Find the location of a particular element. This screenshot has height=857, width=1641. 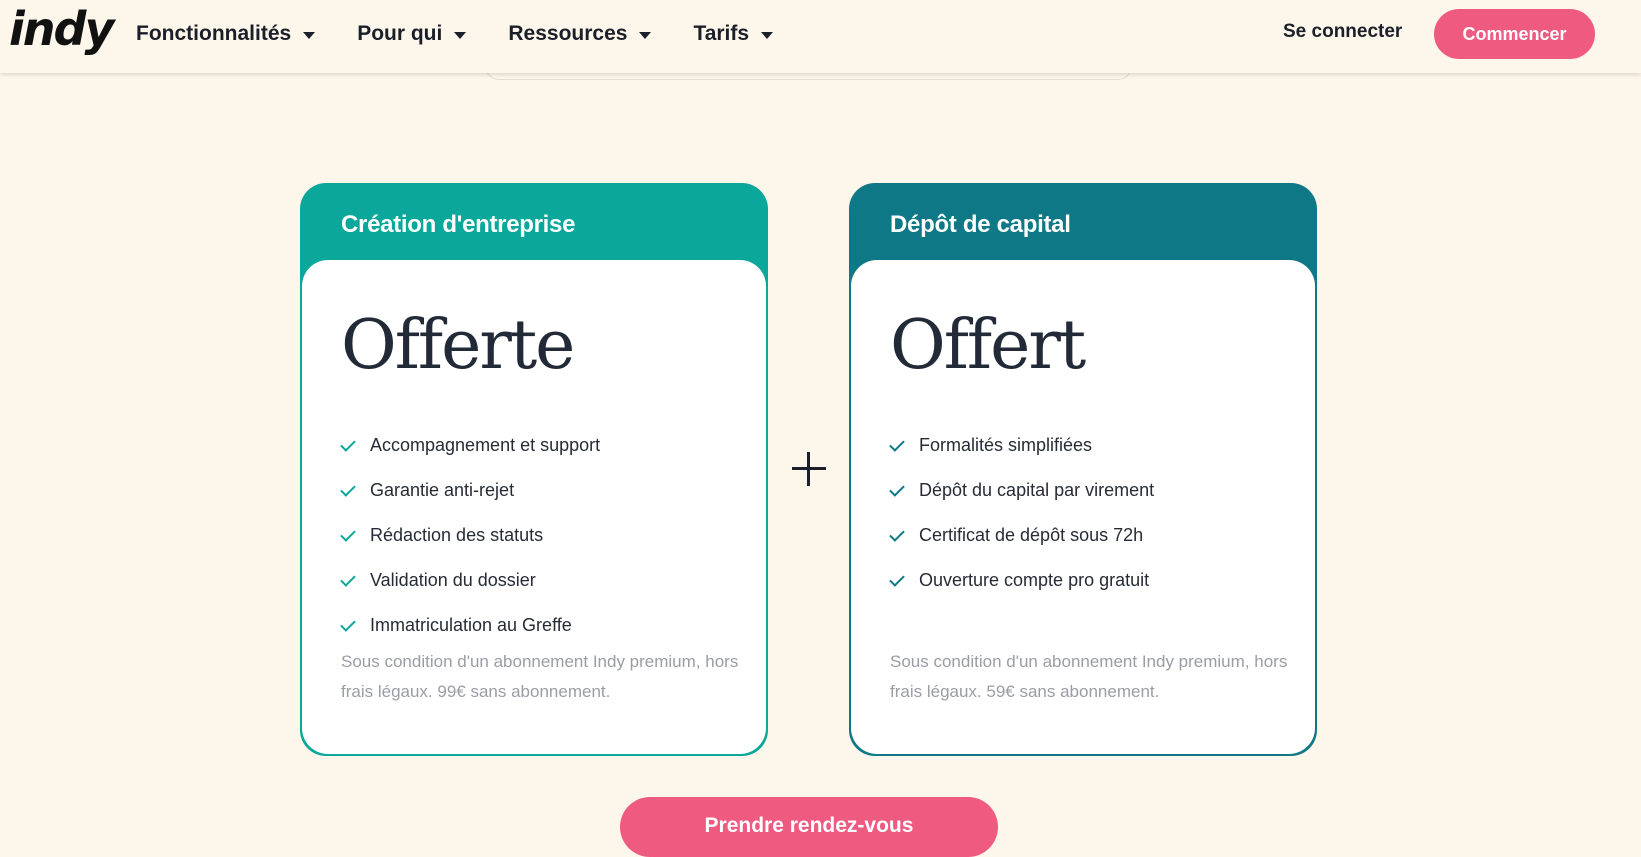

nav-item-label: Pour qui is located at coordinates (400, 33).